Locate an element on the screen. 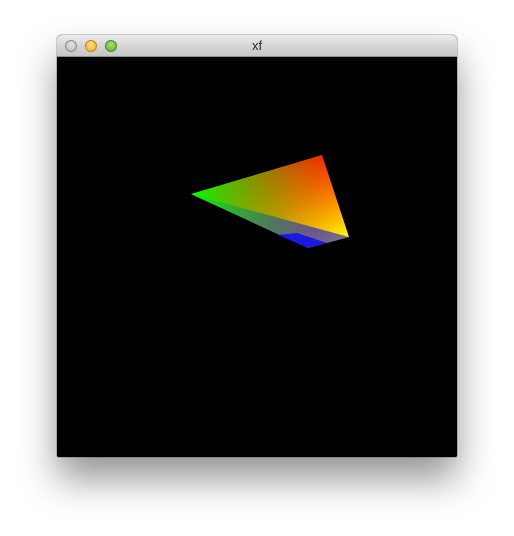 The image size is (514, 536). shaded-quad is located at coordinates (270, 201).